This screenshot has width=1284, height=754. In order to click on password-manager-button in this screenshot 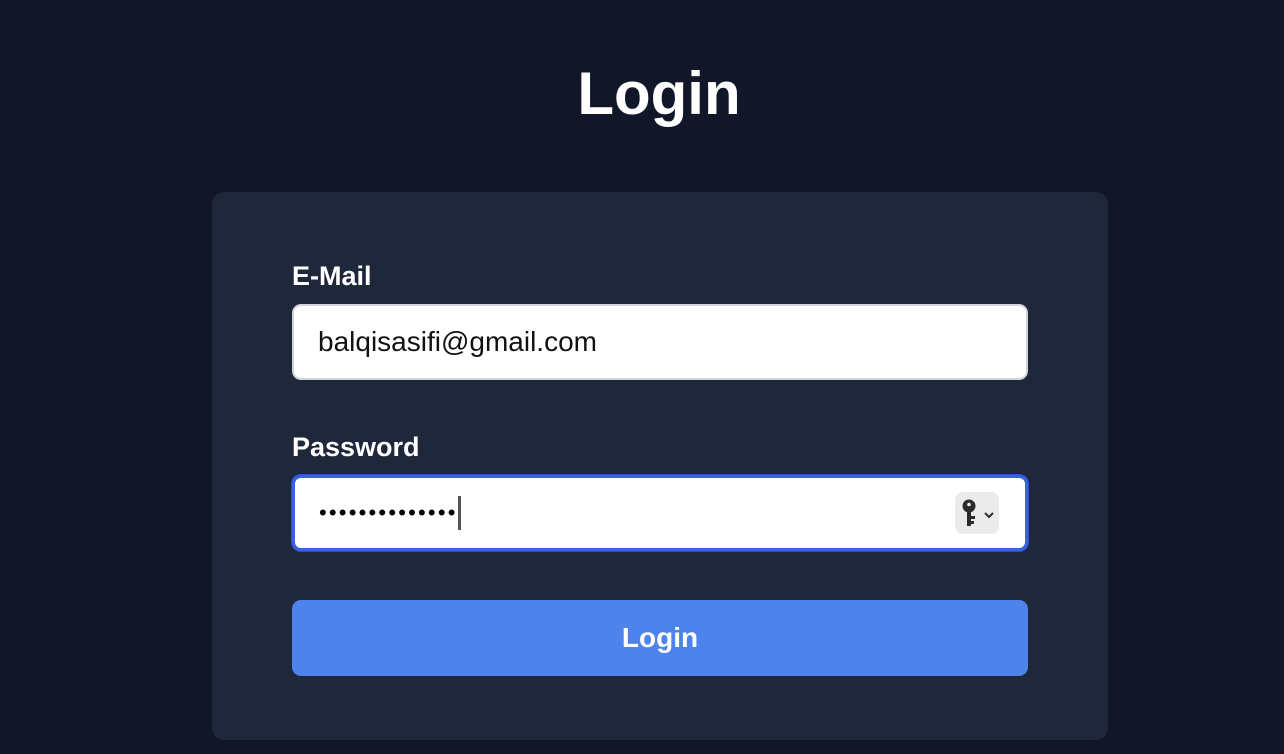, I will do `click(977, 513)`.